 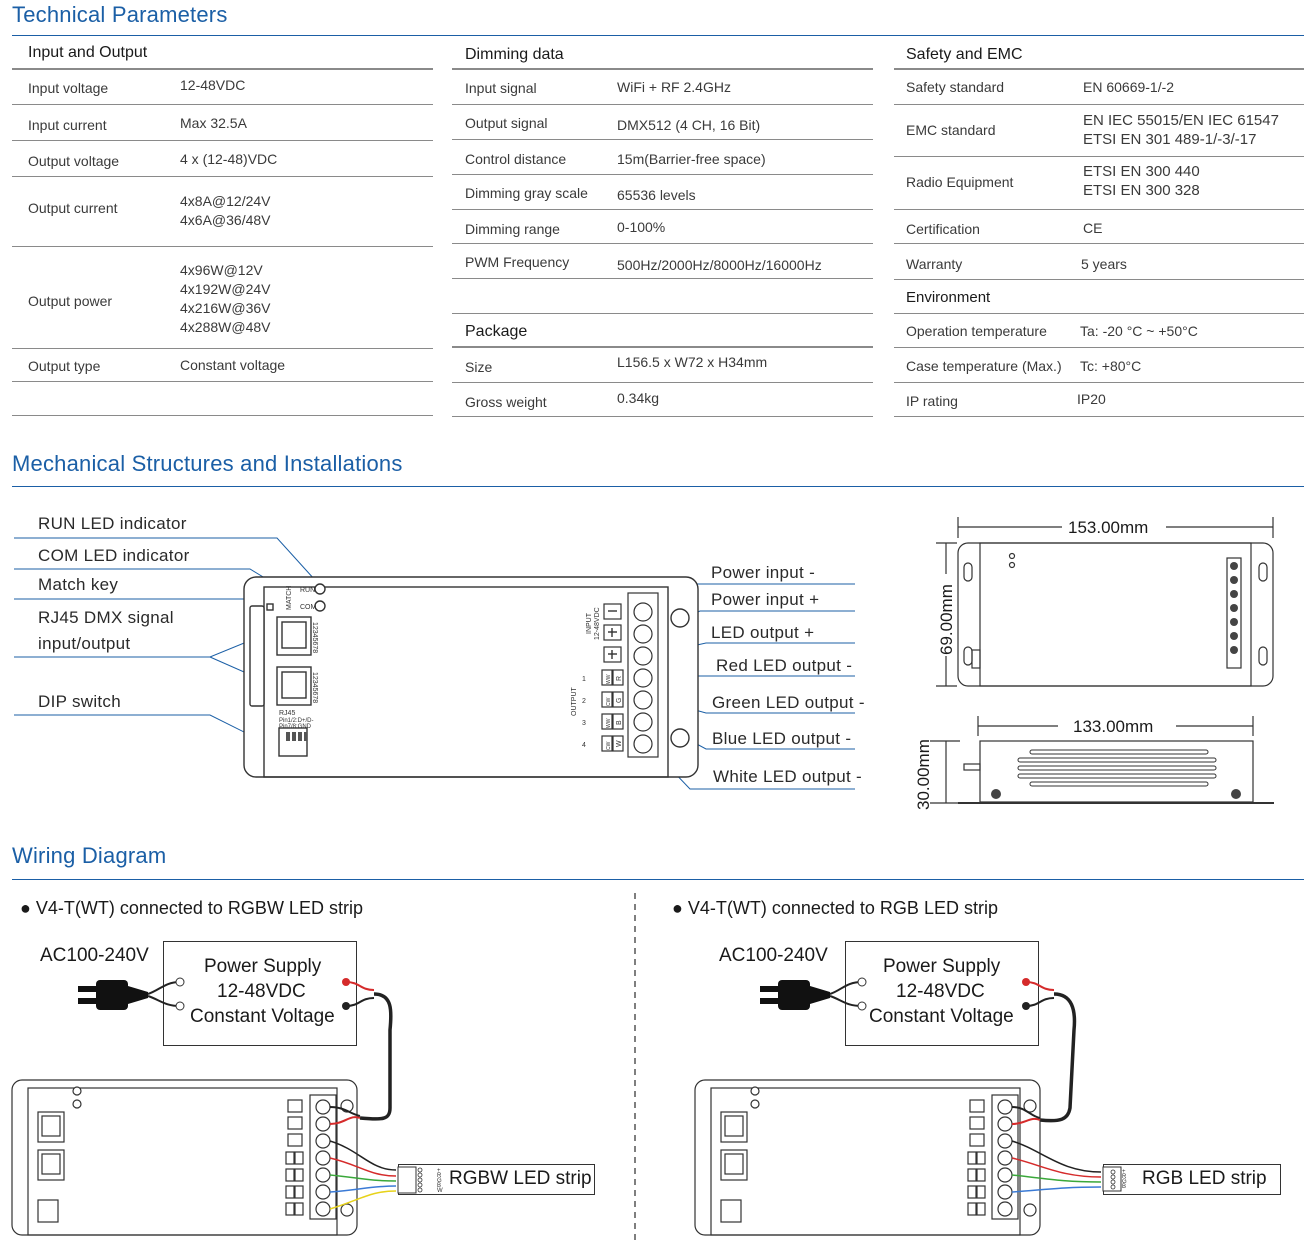 What do you see at coordinates (691, 159) in the screenshot?
I see `row-value: 15m(Barrier-free space)` at bounding box center [691, 159].